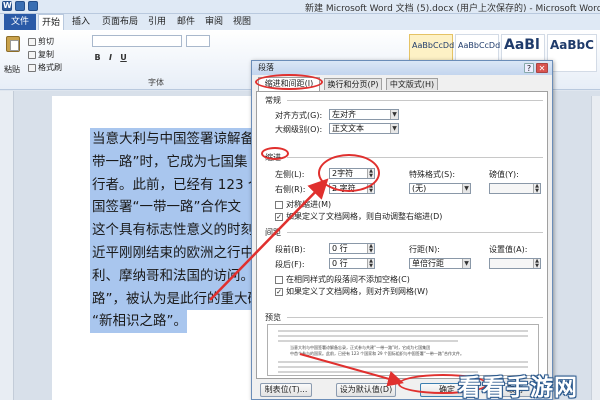  Describe the element at coordinates (172, 185) in the screenshot. I see `doc-line: 行者。此前，已经有 123 个` at that location.